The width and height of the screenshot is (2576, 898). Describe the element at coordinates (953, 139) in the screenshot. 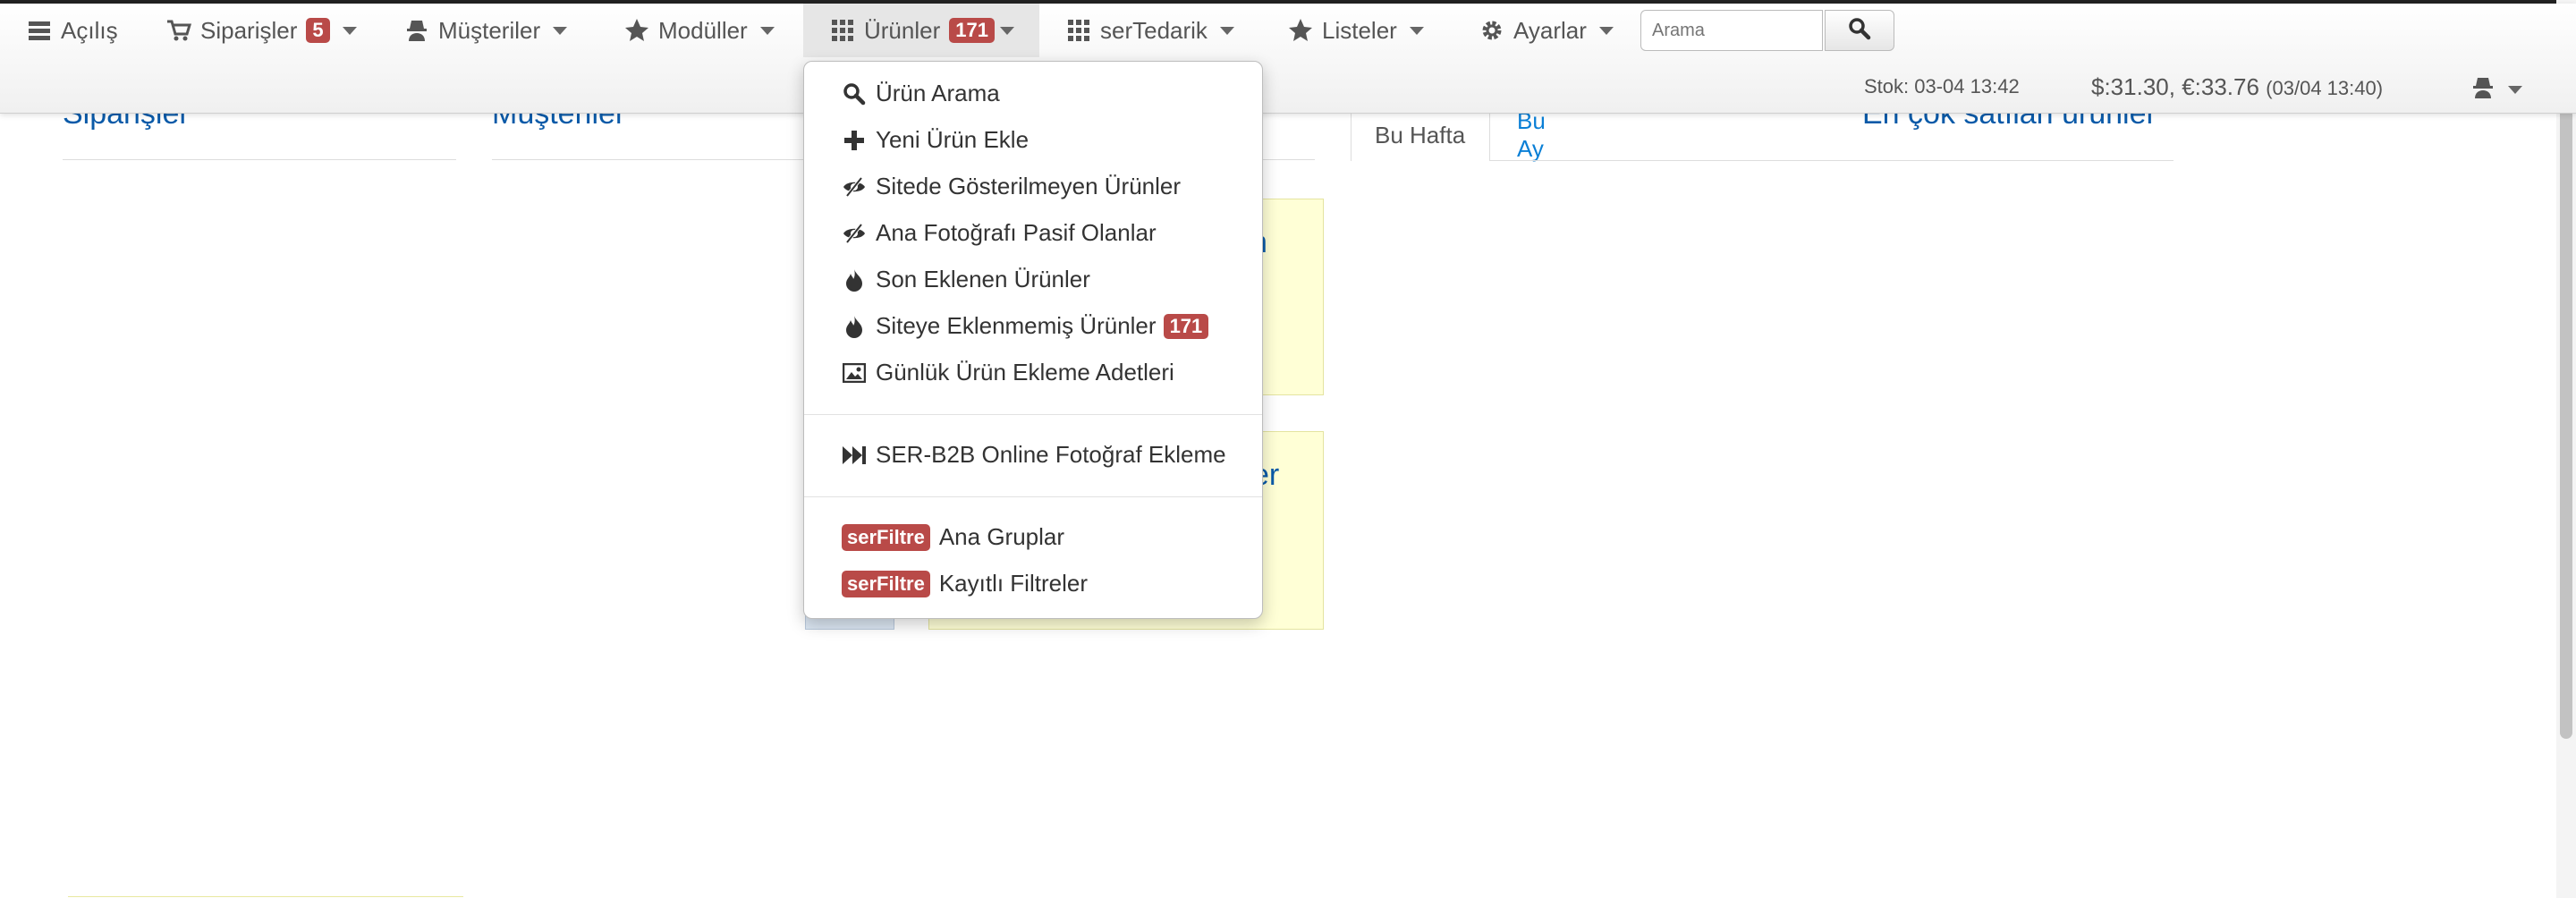

I see `menu-item-label: Yeni Ürün Ekle` at that location.